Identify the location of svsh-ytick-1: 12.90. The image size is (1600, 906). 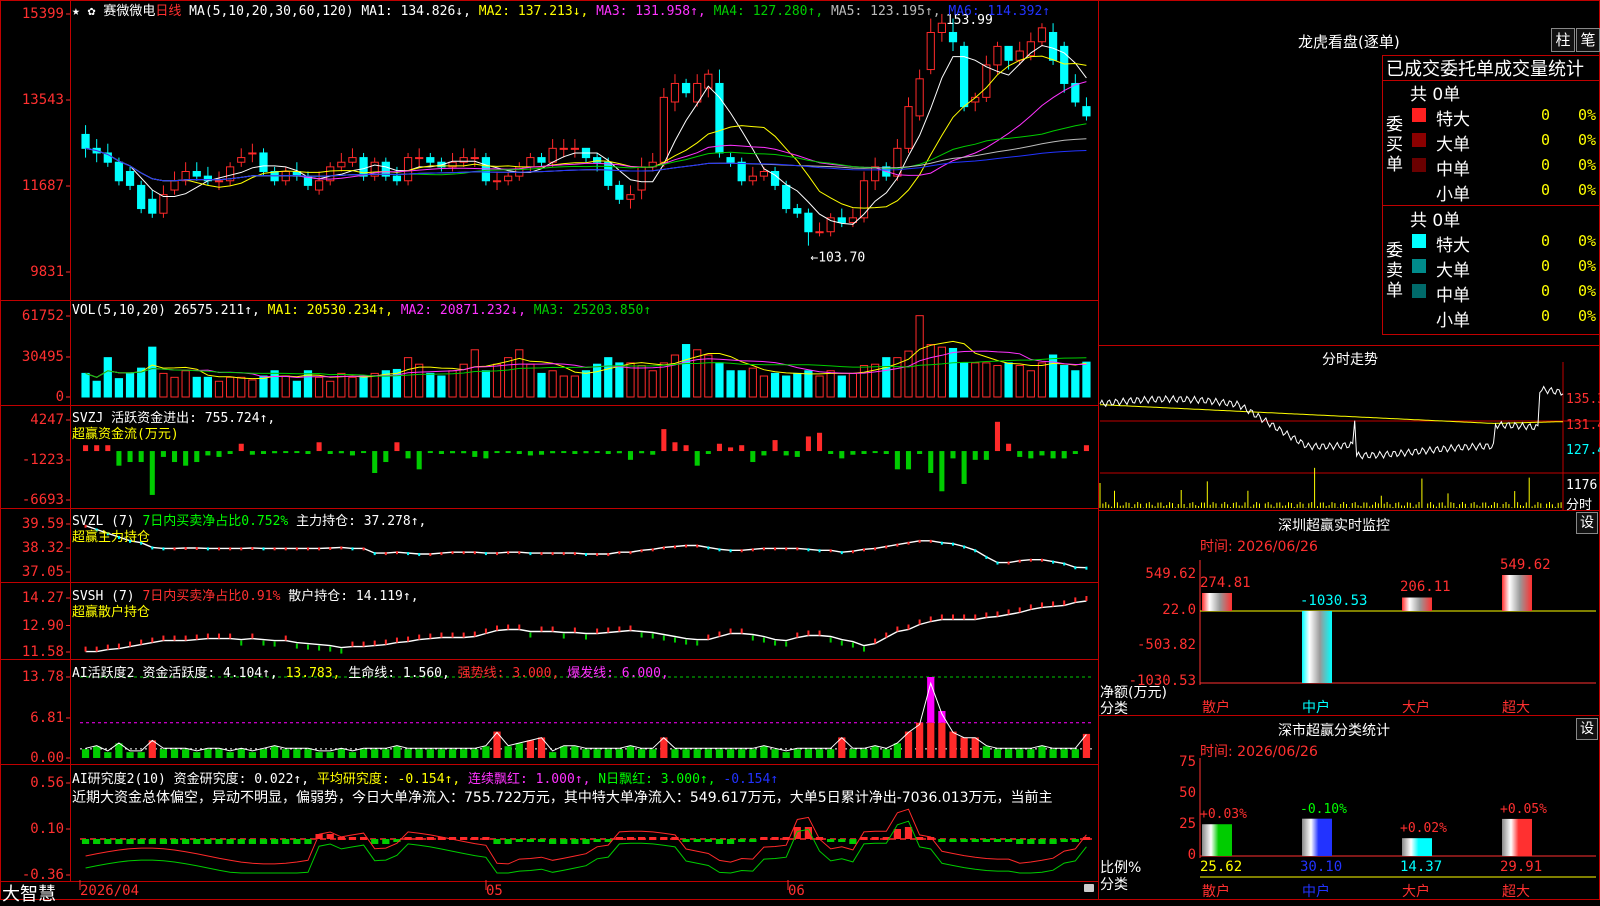
(42, 625).